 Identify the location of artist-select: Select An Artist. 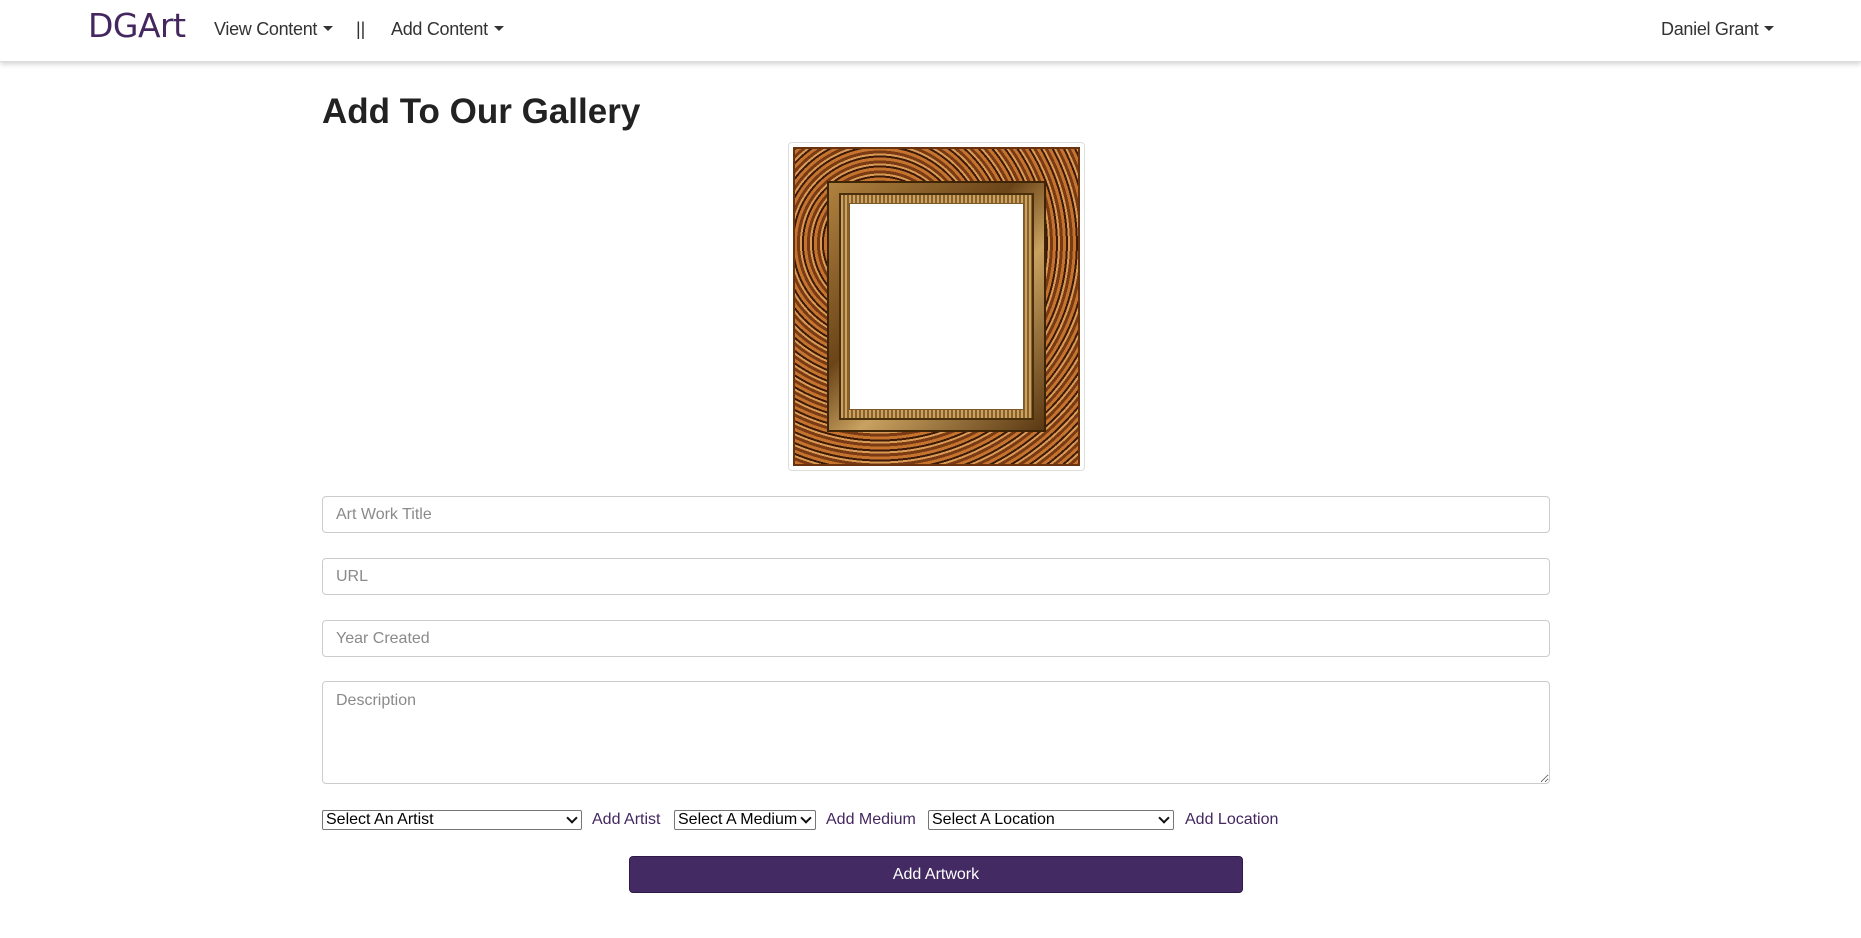
(452, 820).